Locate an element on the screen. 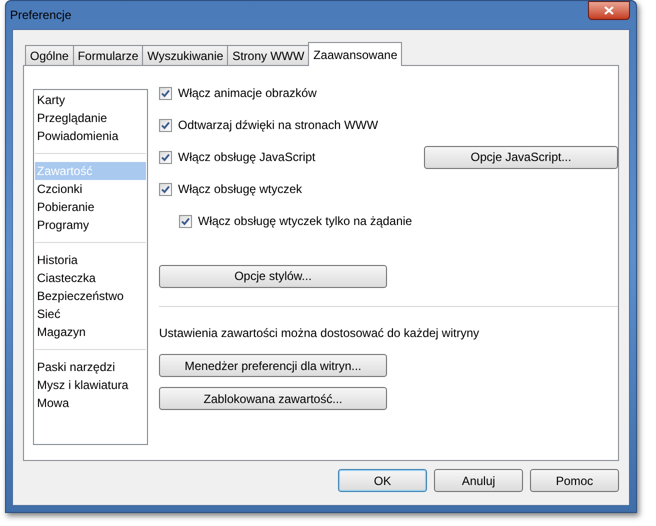 Image resolution: width=656 pixels, height=526 pixels. sidebar-item: Pobieranie is located at coordinates (90, 207).